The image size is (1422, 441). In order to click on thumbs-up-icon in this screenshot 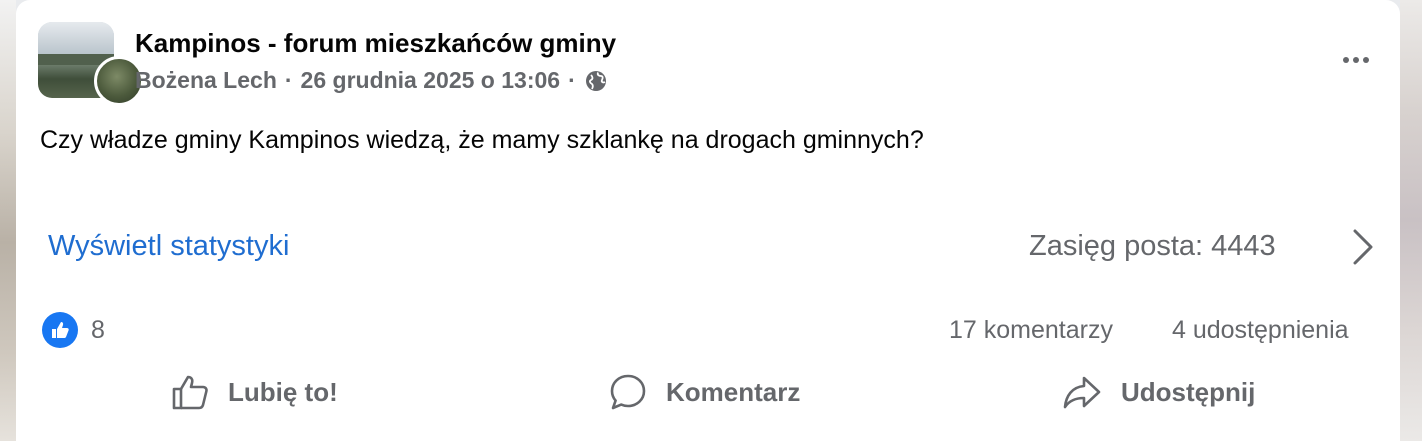, I will do `click(60, 330)`.